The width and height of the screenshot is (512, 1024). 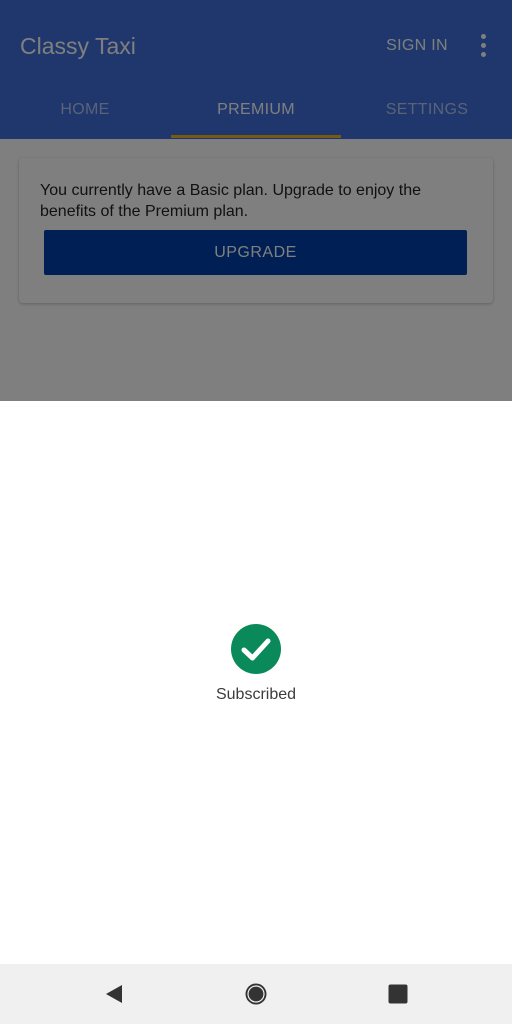 What do you see at coordinates (114, 994) in the screenshot?
I see `back-triangle-icon` at bounding box center [114, 994].